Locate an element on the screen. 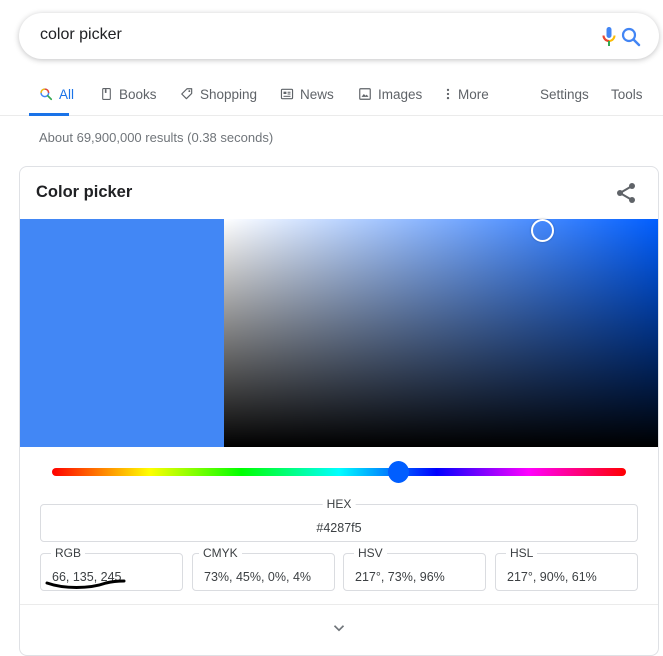  rgb-input is located at coordinates (111, 572).